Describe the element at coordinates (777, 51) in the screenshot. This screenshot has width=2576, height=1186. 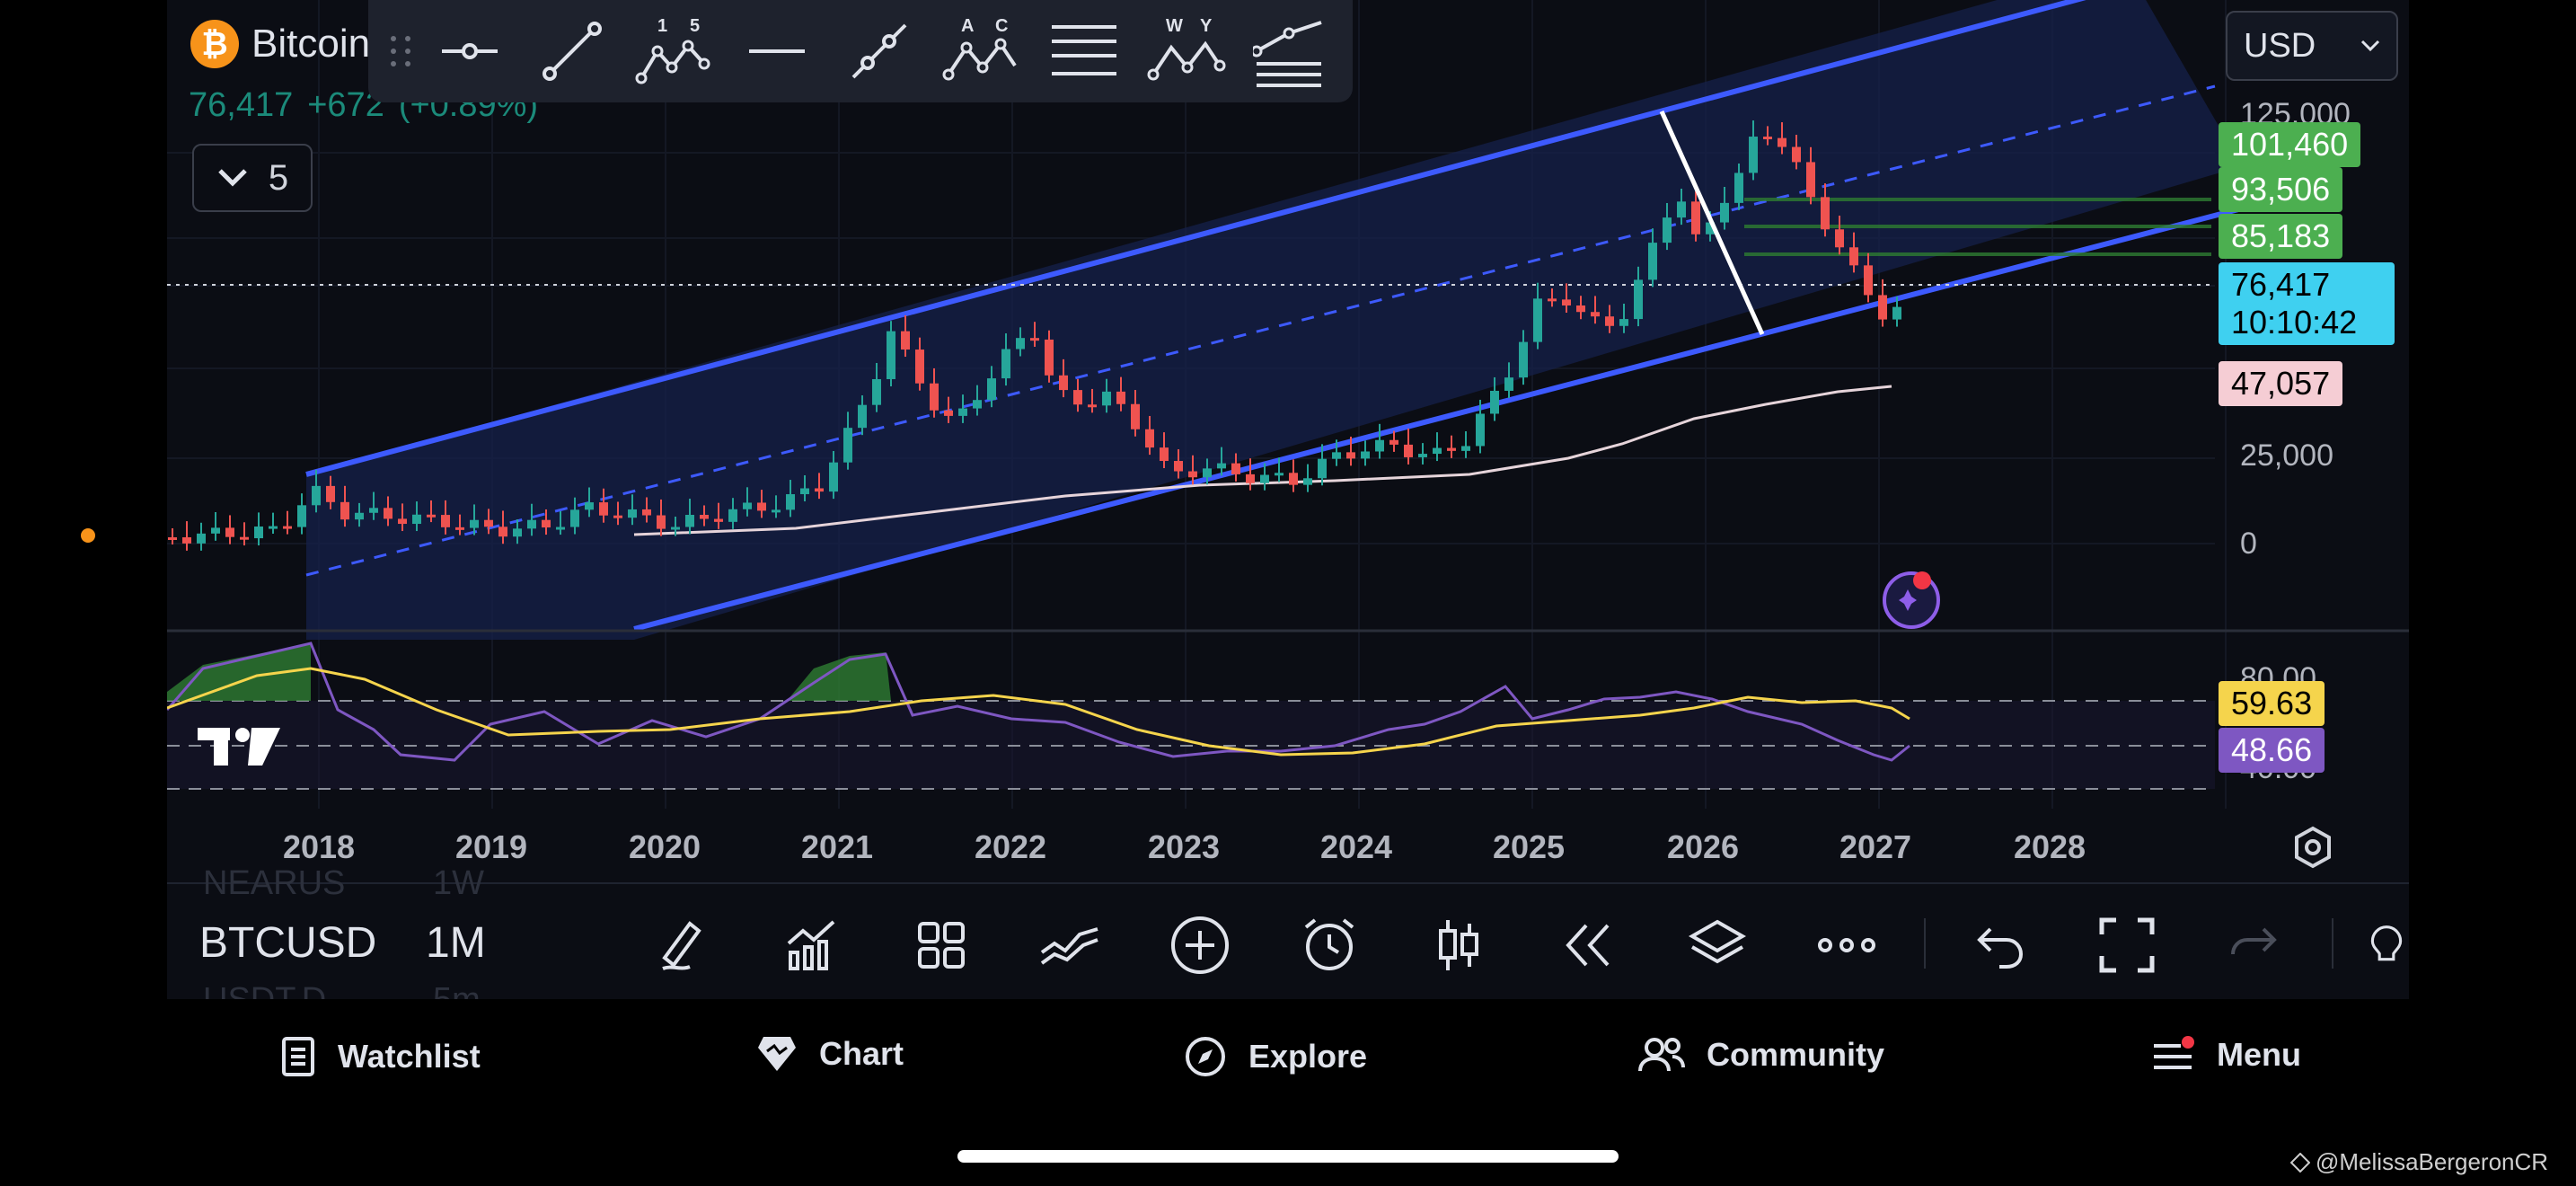
I see `horizontal-line-icon` at that location.